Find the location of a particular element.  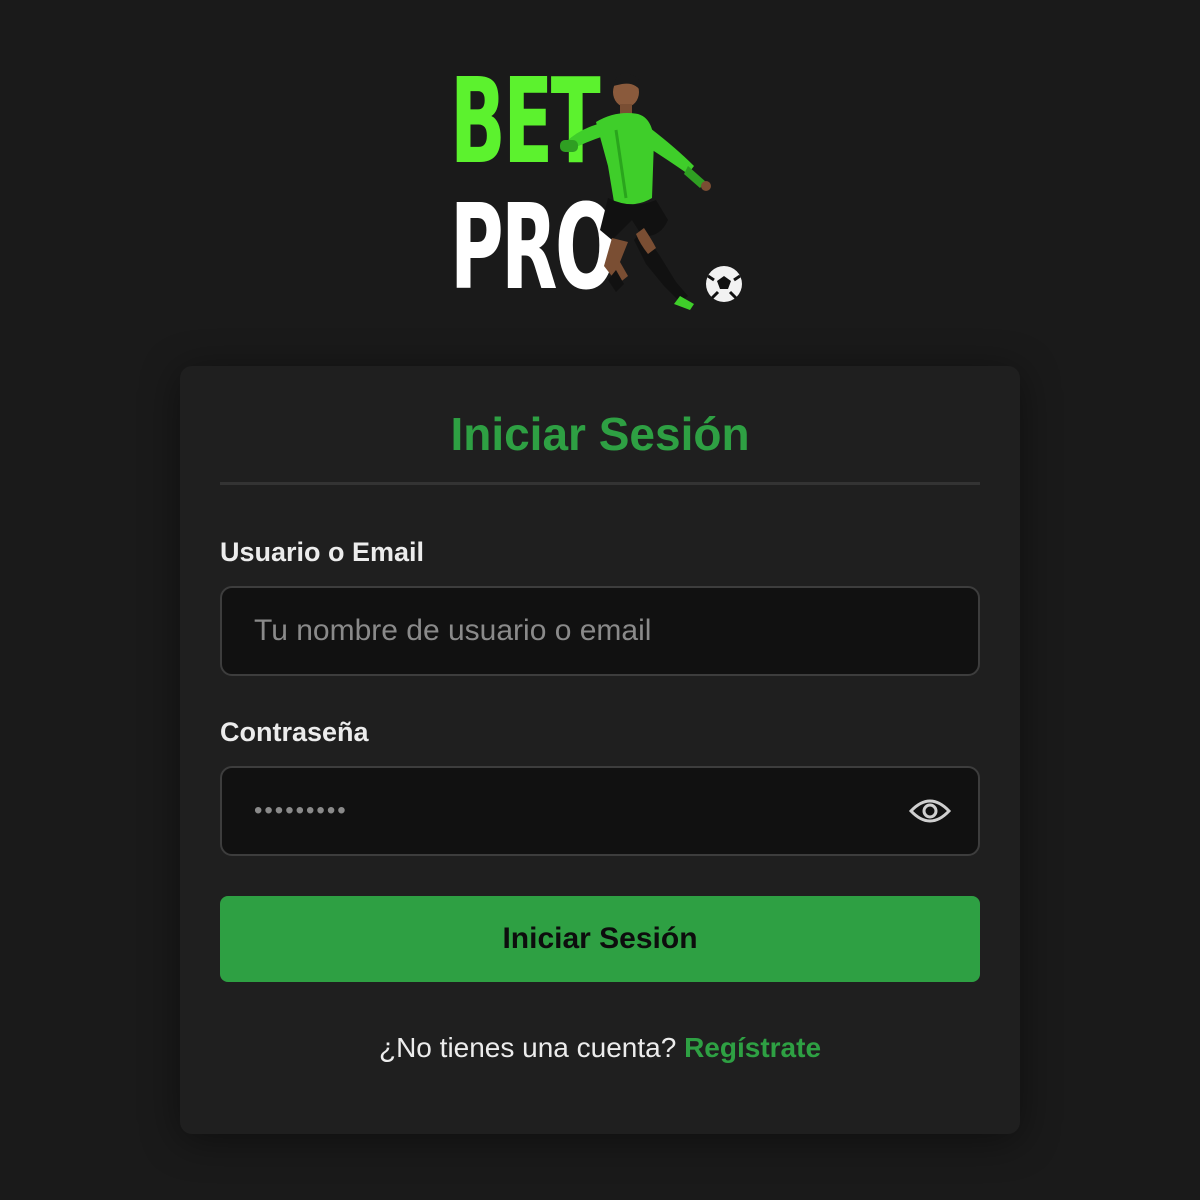

register-prompt-text: ¿No tienes una cuenta? is located at coordinates (527, 1047).